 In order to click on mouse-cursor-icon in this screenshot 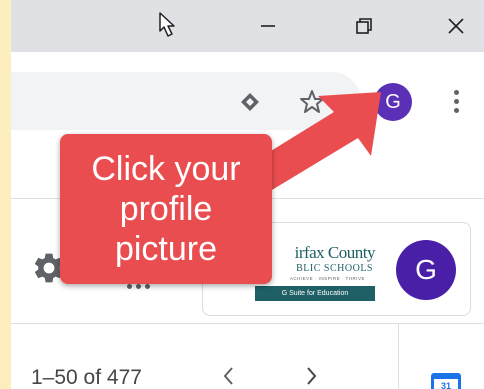, I will do `click(167, 24)`.